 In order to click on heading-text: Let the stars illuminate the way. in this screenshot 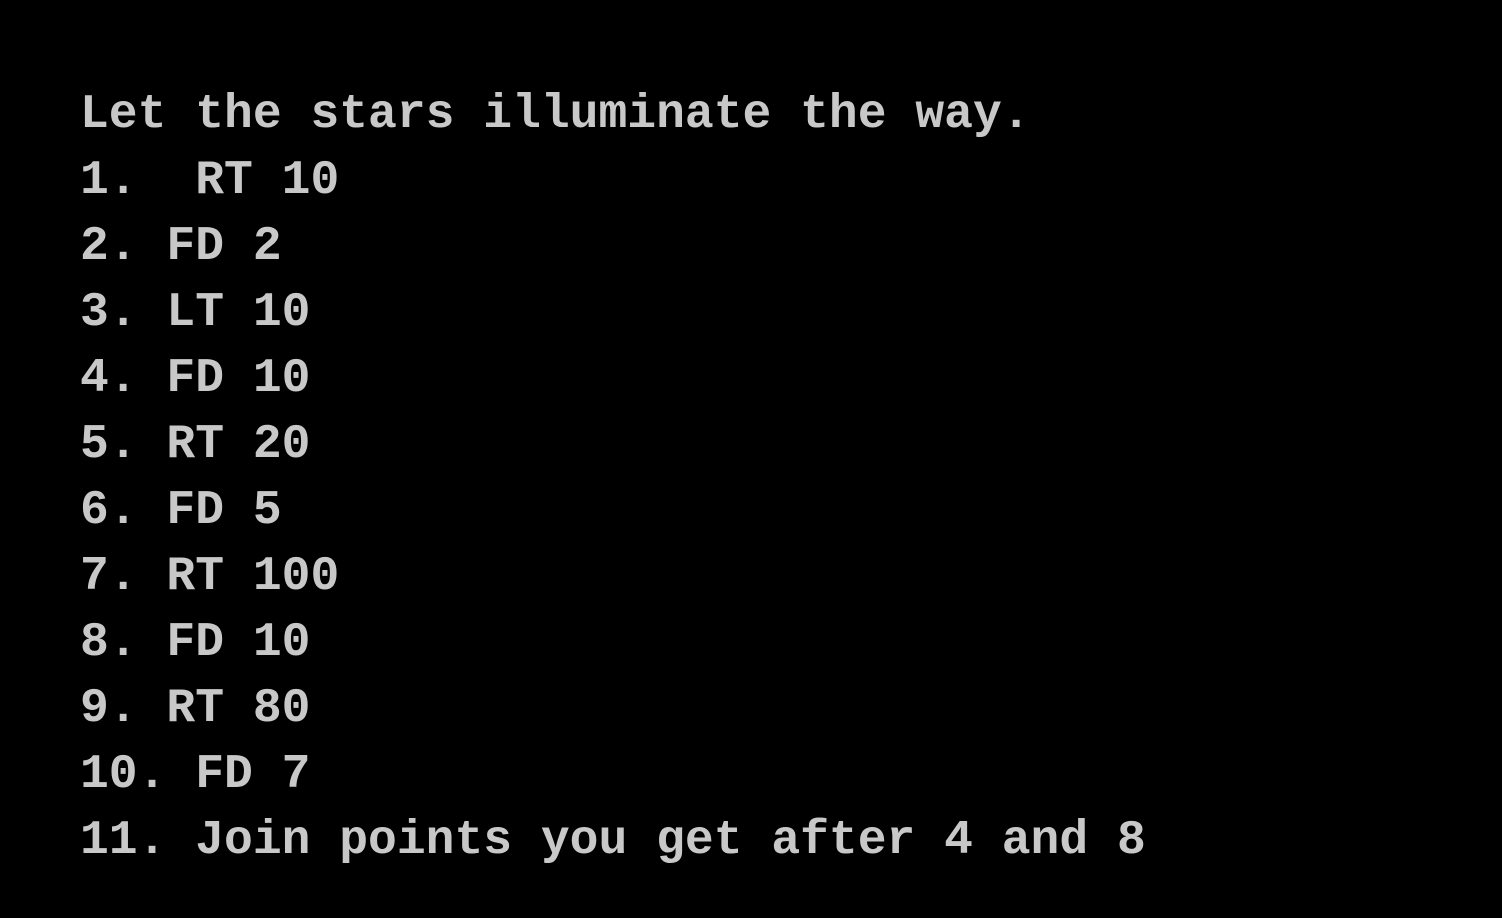, I will do `click(555, 115)`.